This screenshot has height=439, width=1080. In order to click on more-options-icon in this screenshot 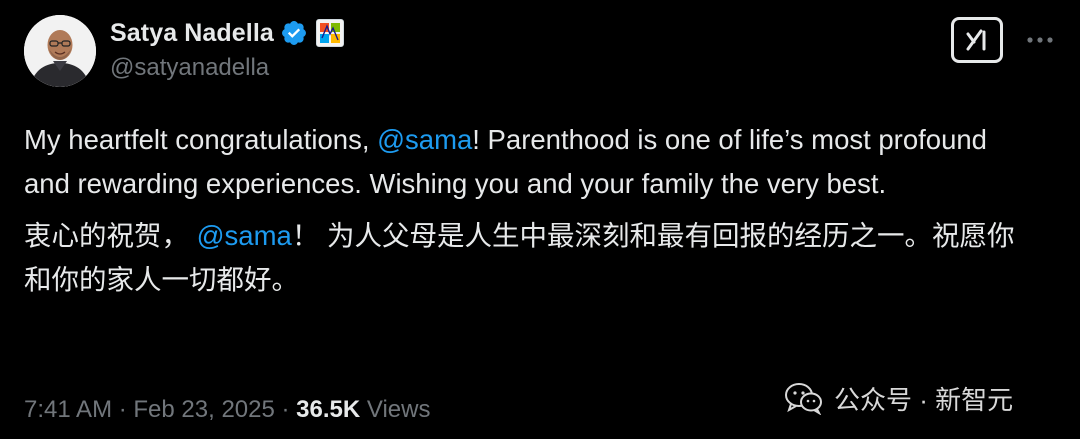, I will do `click(1040, 40)`.